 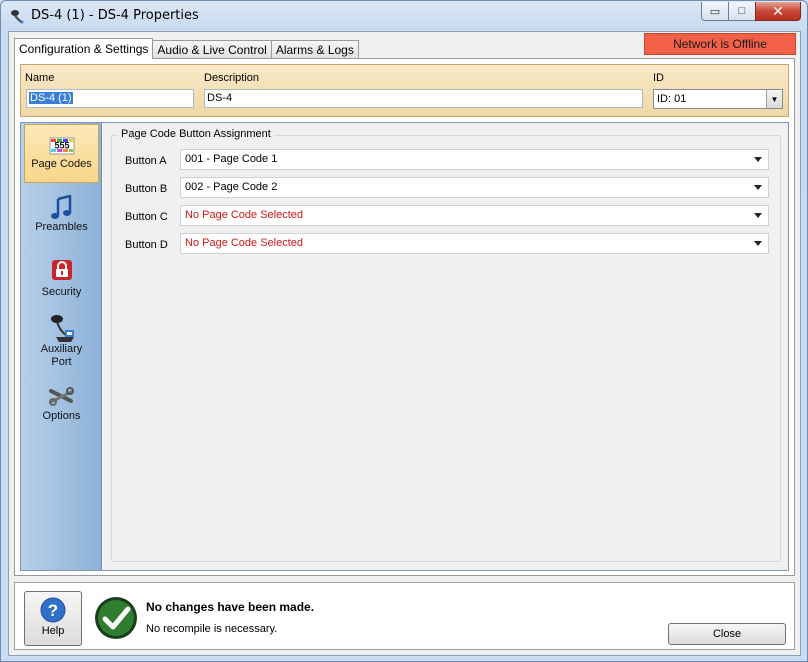 What do you see at coordinates (244, 243) in the screenshot?
I see `button-d-value: No Page Code Selected` at bounding box center [244, 243].